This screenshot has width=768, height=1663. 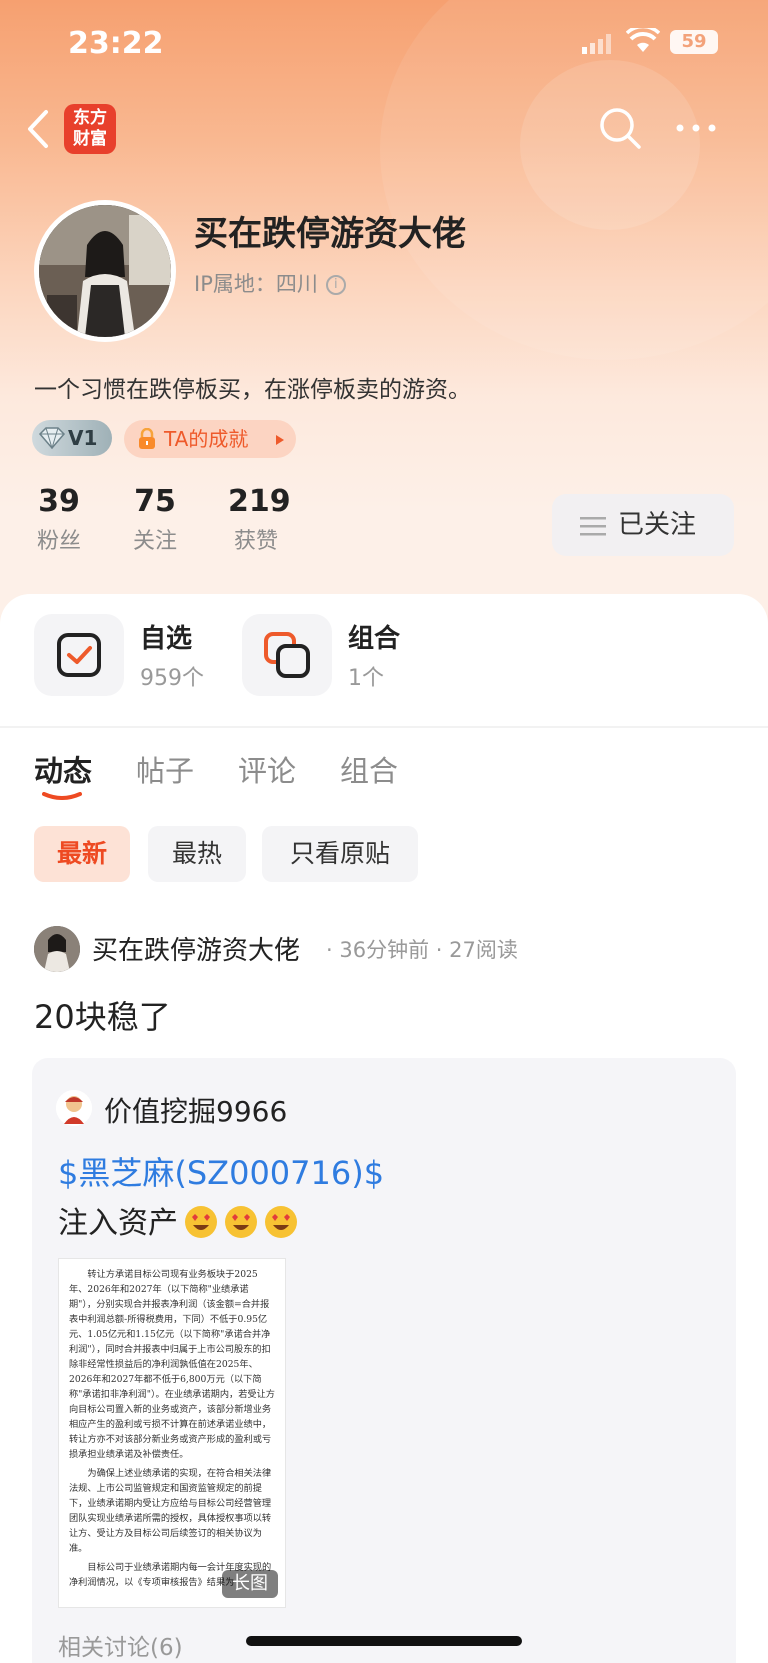 I want to click on related-discussions-link: 相关讨论(6), so click(x=120, y=1645).